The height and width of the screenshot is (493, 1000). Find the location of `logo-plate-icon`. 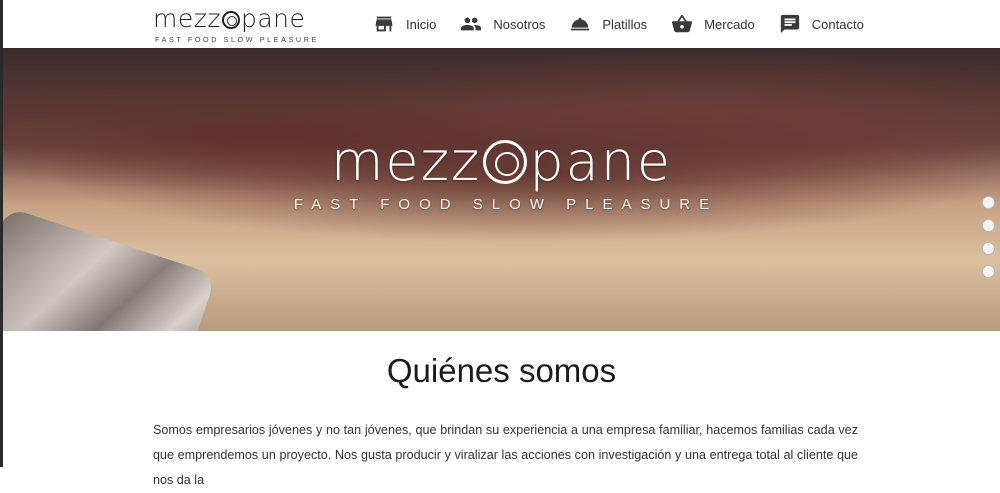

logo-plate-icon is located at coordinates (230, 20).